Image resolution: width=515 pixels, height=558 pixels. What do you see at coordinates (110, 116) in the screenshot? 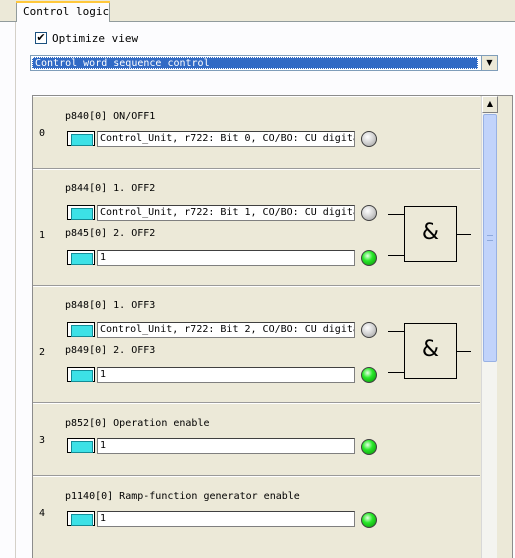
I see `param-label: p840[0] ON/OFF1` at bounding box center [110, 116].